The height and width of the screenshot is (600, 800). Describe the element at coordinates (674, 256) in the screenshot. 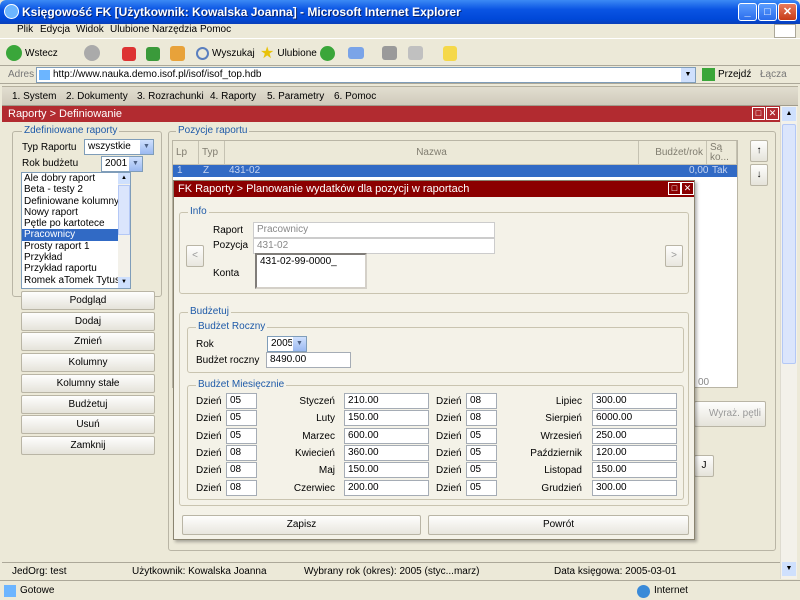

I see `next-position-button: >` at that location.